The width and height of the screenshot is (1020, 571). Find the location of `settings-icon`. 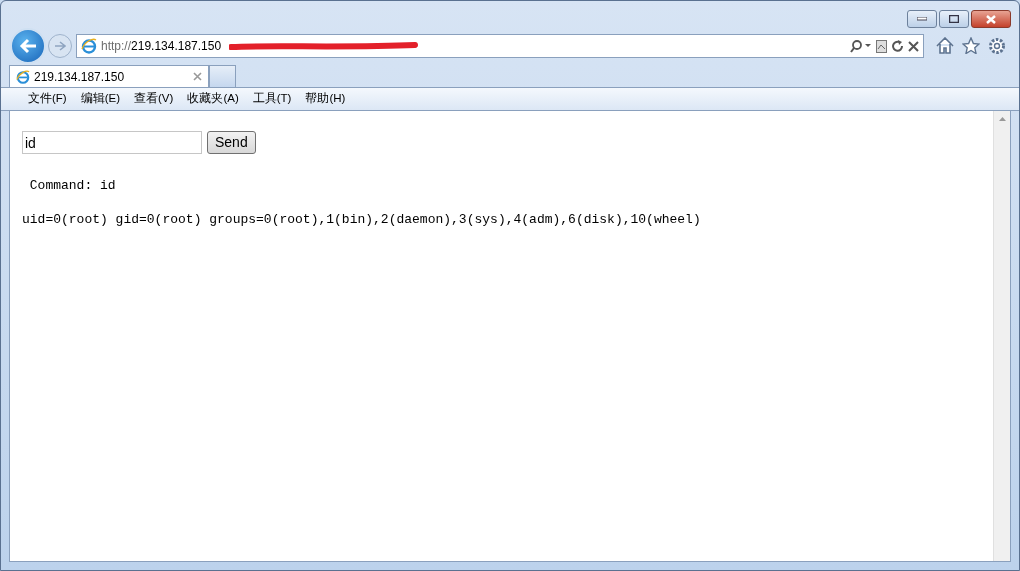

settings-icon is located at coordinates (997, 46).